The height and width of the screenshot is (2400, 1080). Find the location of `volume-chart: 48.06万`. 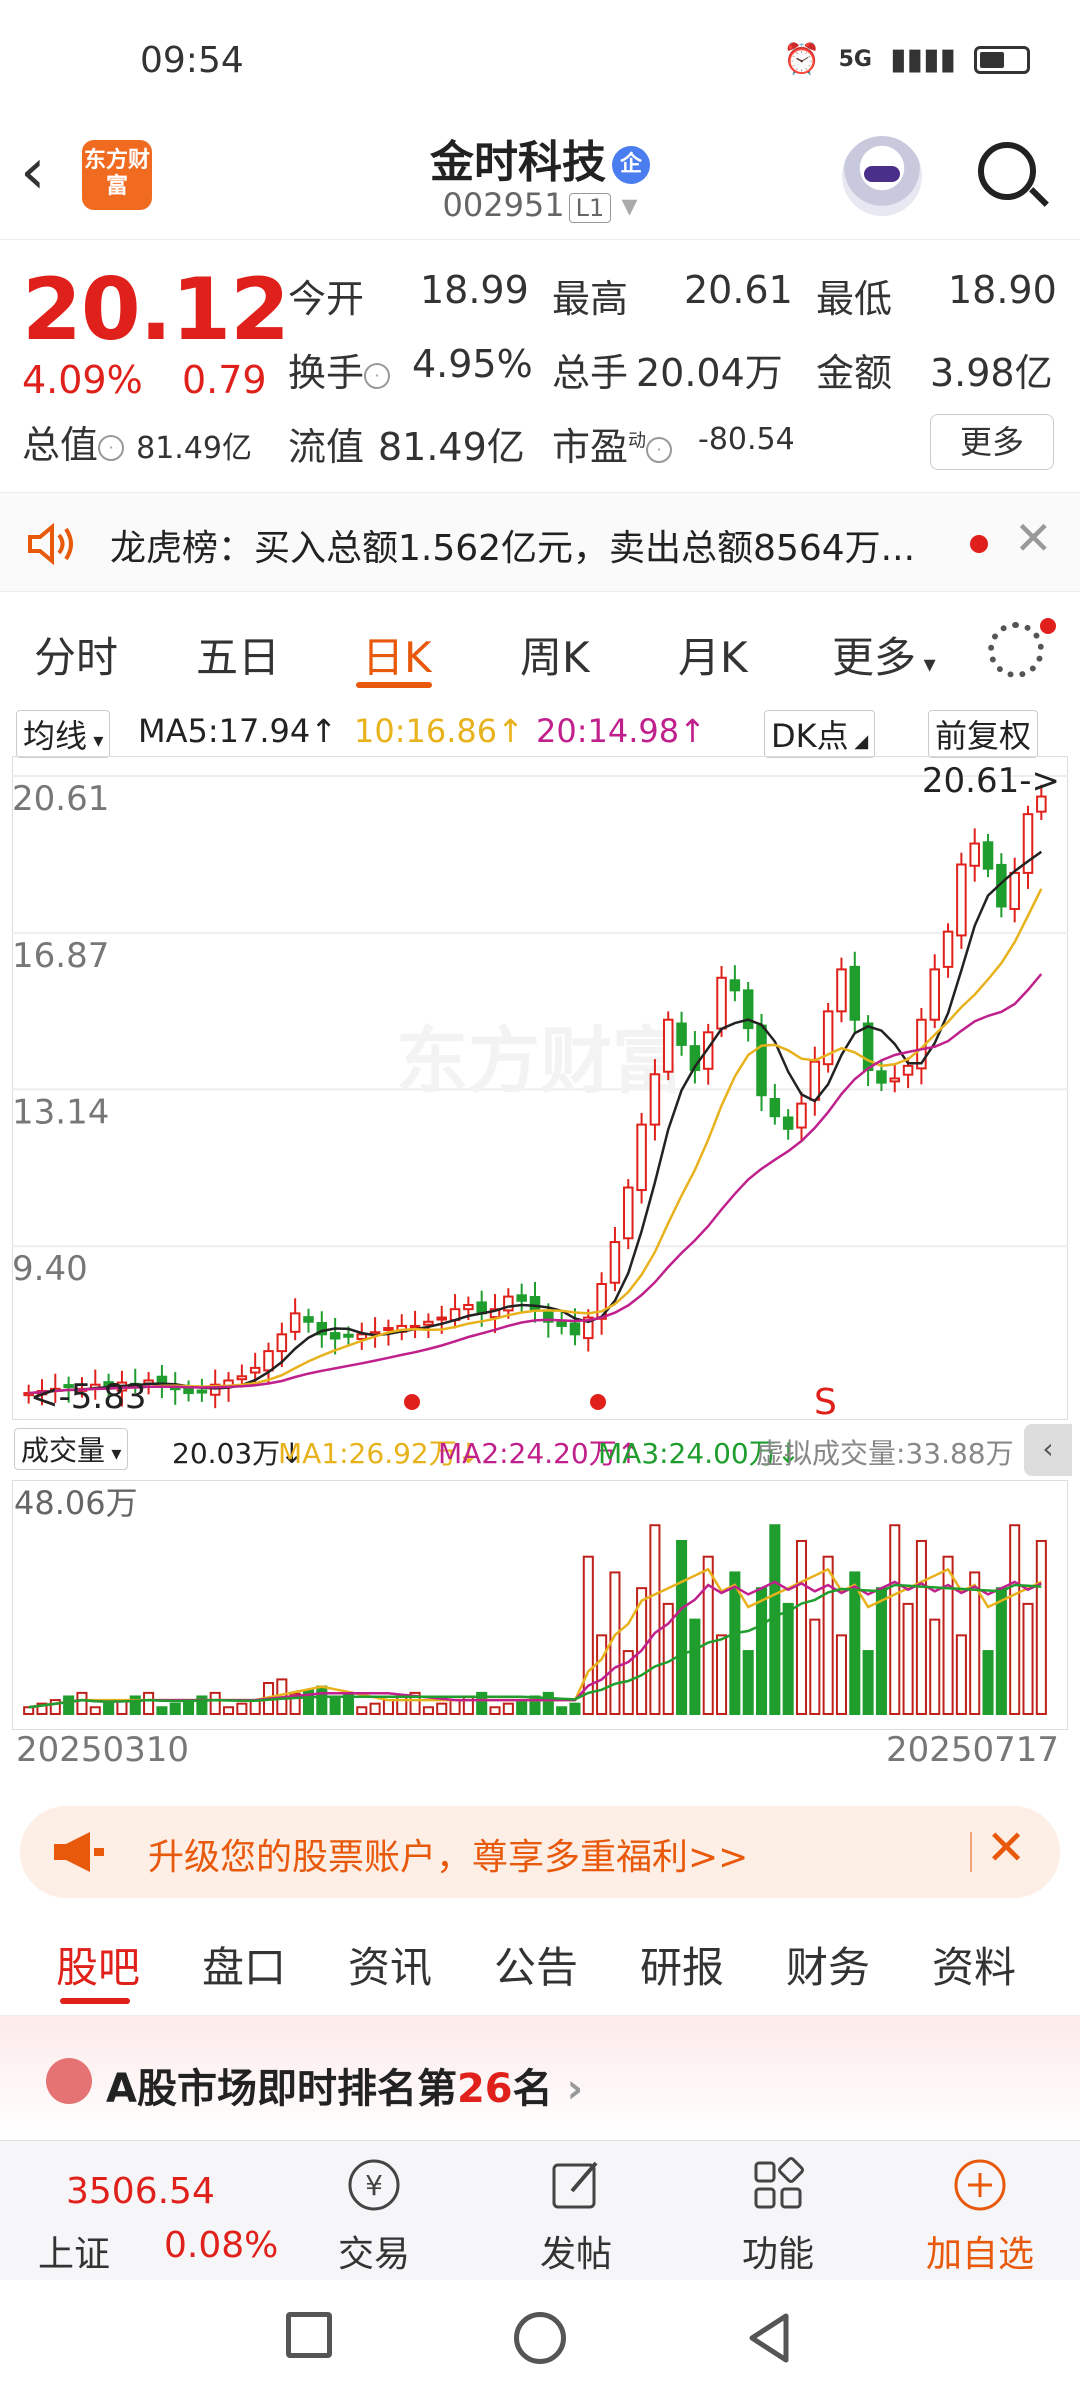

volume-chart: 48.06万 is located at coordinates (540, 1605).